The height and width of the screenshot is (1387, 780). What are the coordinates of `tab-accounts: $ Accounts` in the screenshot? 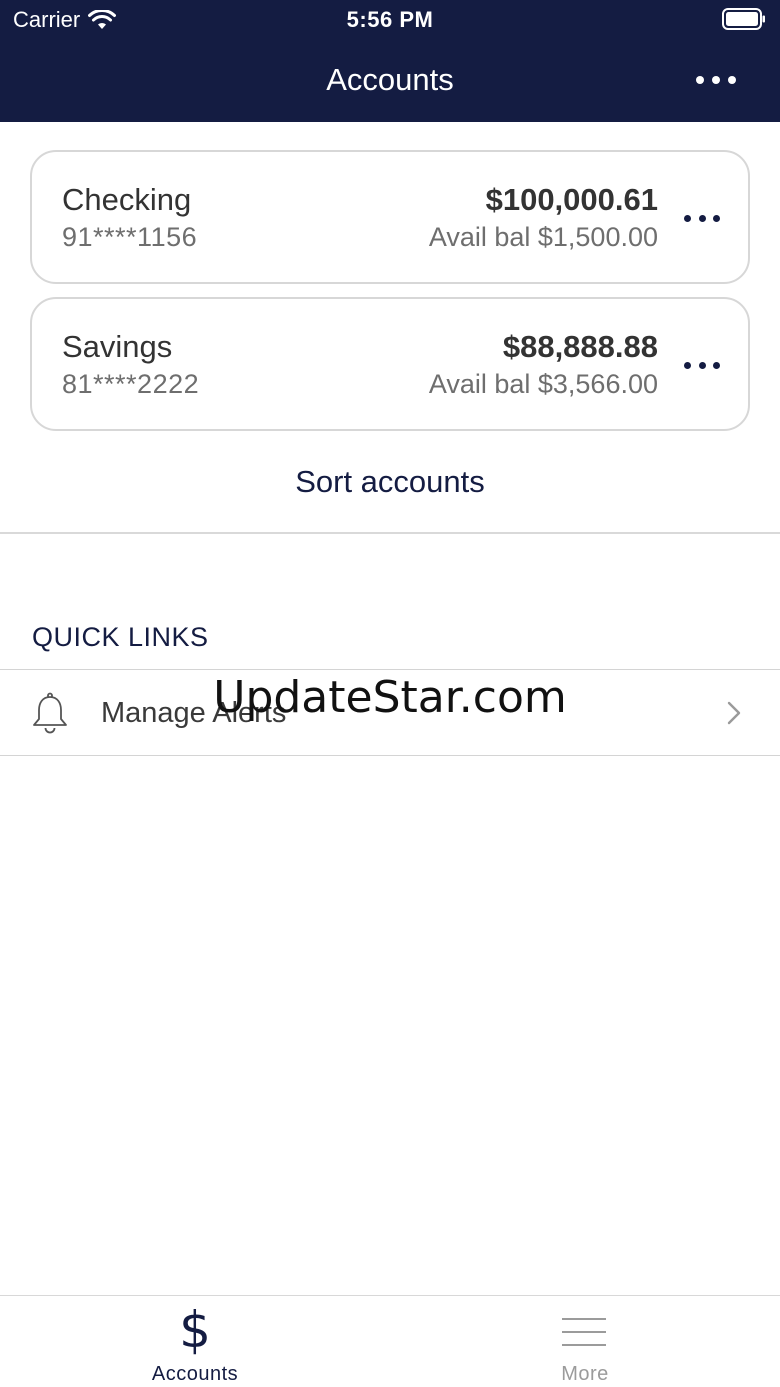 It's located at (195, 1341).